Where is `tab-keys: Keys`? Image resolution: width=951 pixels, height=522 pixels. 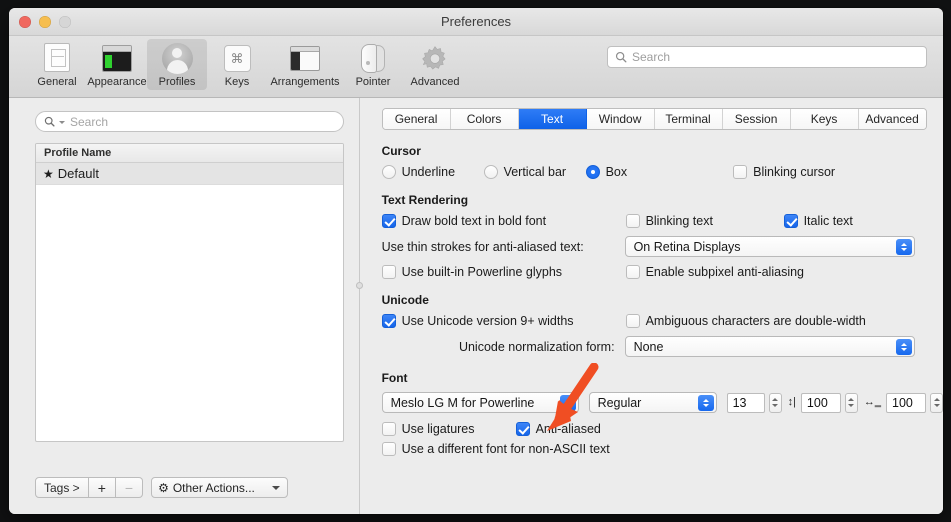
tab-keys: Keys is located at coordinates (824, 119).